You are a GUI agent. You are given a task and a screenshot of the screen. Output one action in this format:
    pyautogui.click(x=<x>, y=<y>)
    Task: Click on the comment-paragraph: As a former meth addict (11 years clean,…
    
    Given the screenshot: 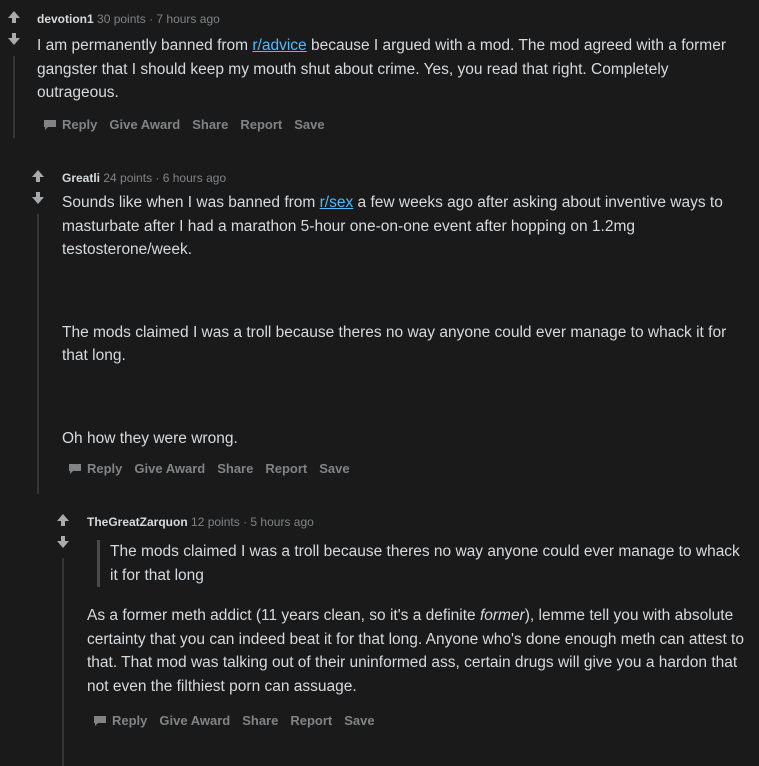 What is the action you would take?
    pyautogui.click(x=419, y=651)
    